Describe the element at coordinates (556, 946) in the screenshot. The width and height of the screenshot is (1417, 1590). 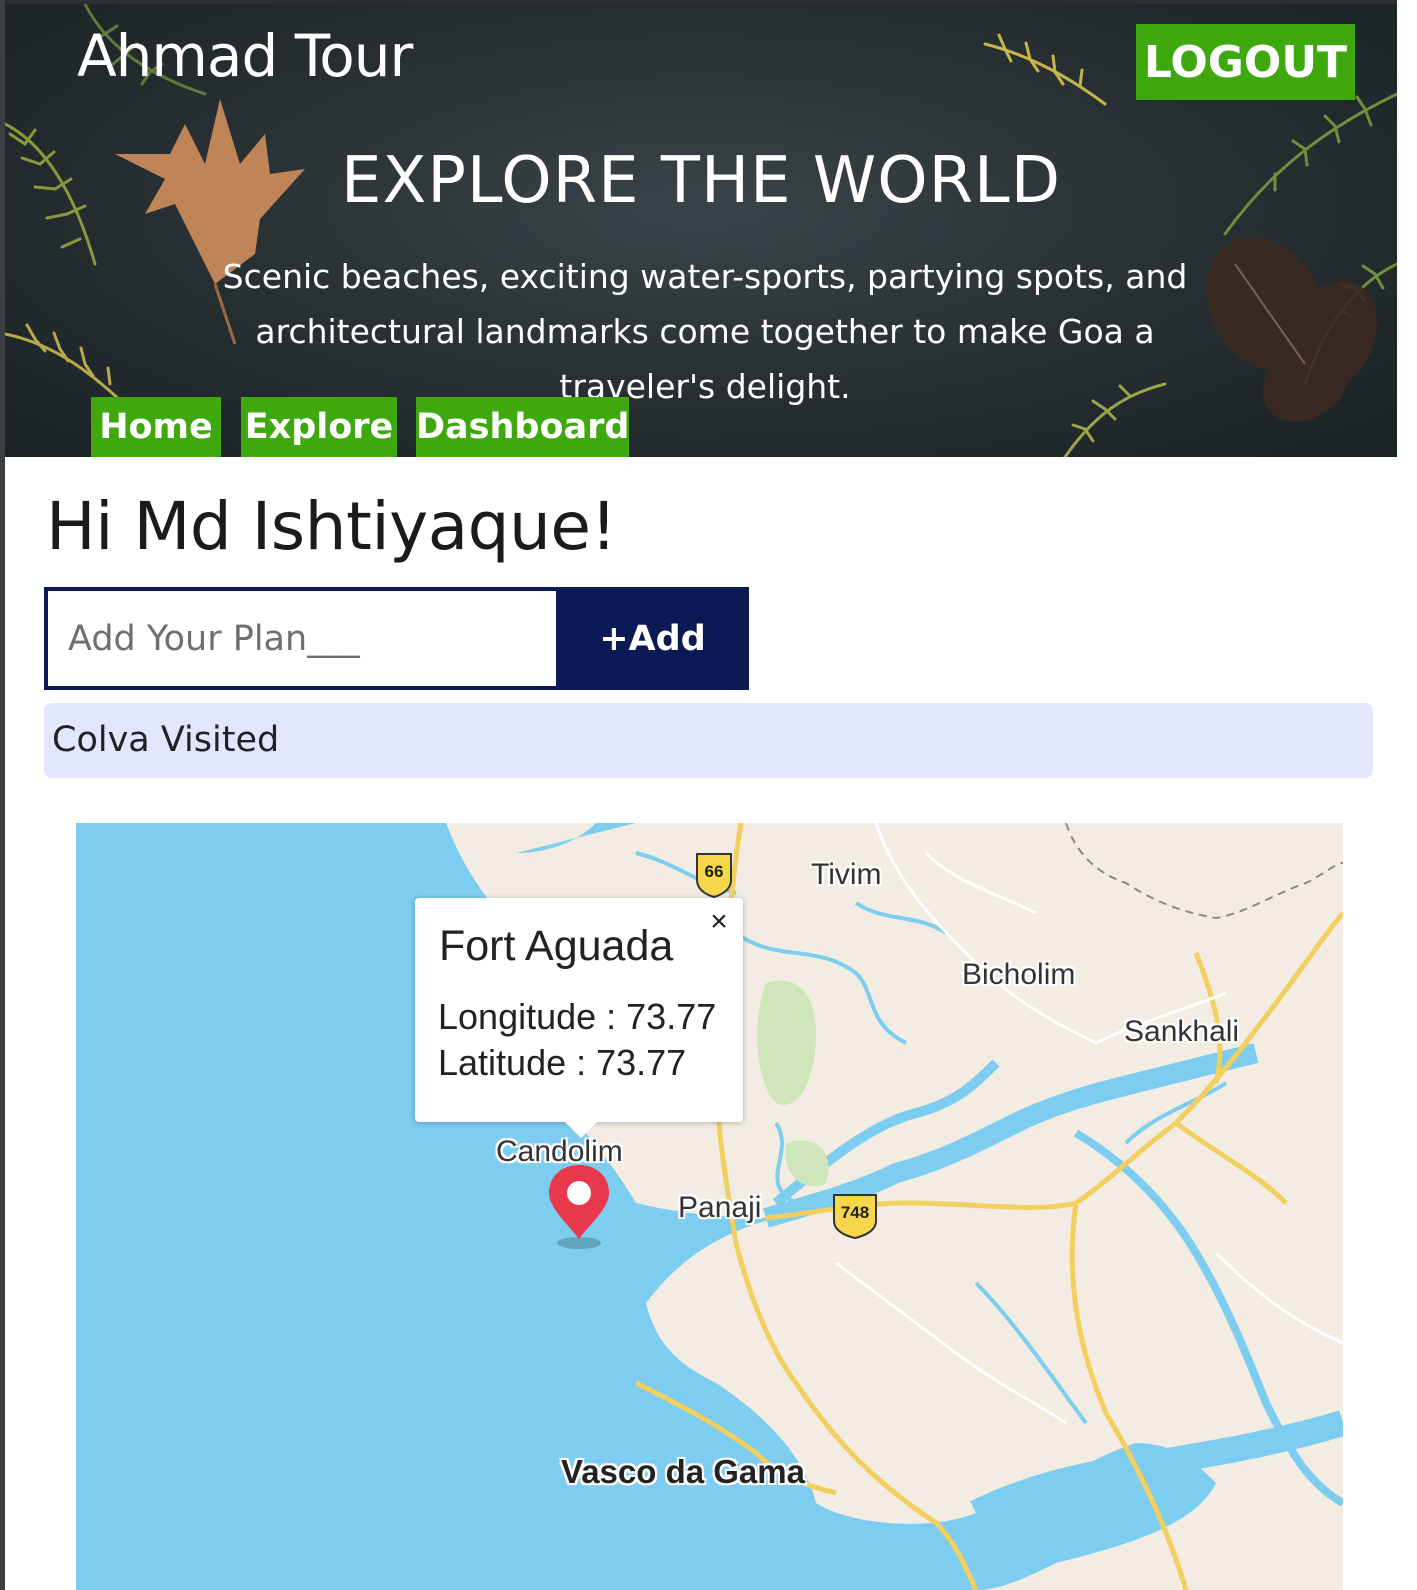
I see `popup-title: Fort Aguada` at that location.